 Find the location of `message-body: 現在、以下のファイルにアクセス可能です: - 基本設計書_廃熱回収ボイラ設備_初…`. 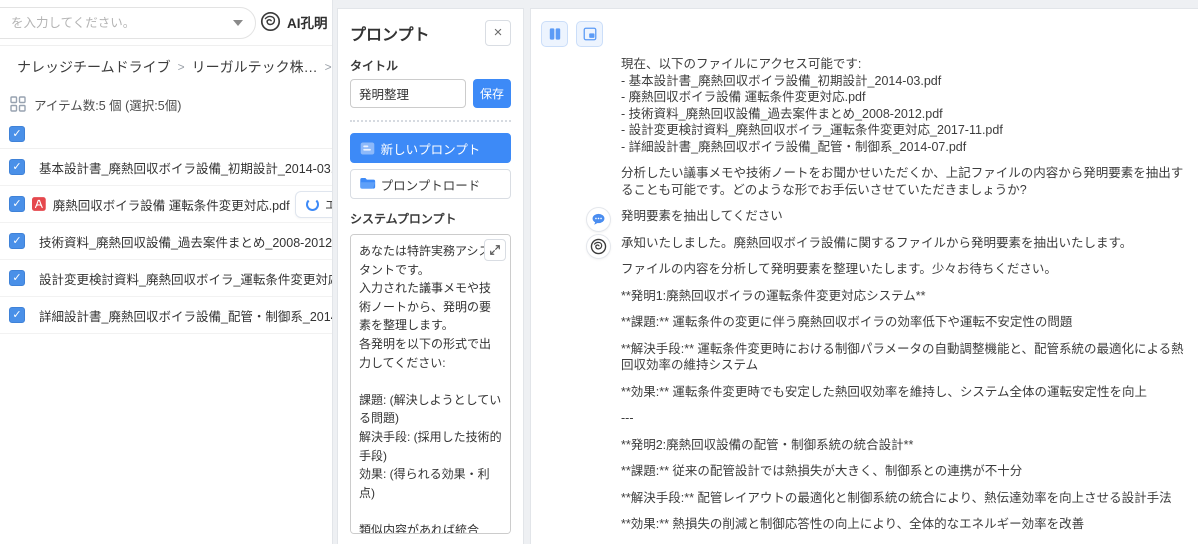

message-body: 現在、以下のファイルにアクセス可能です: - 基本設計書_廃熱回収ボイラ設備_初… is located at coordinates (902, 127).